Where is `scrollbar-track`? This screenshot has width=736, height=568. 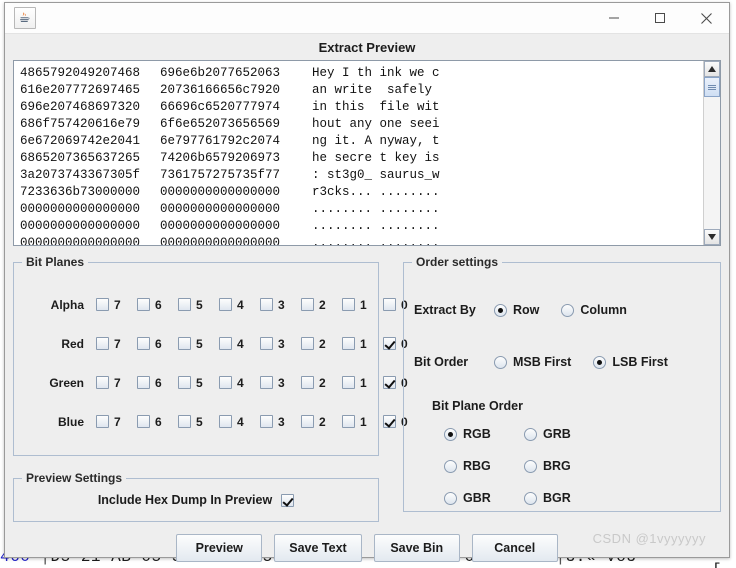 scrollbar-track is located at coordinates (712, 153).